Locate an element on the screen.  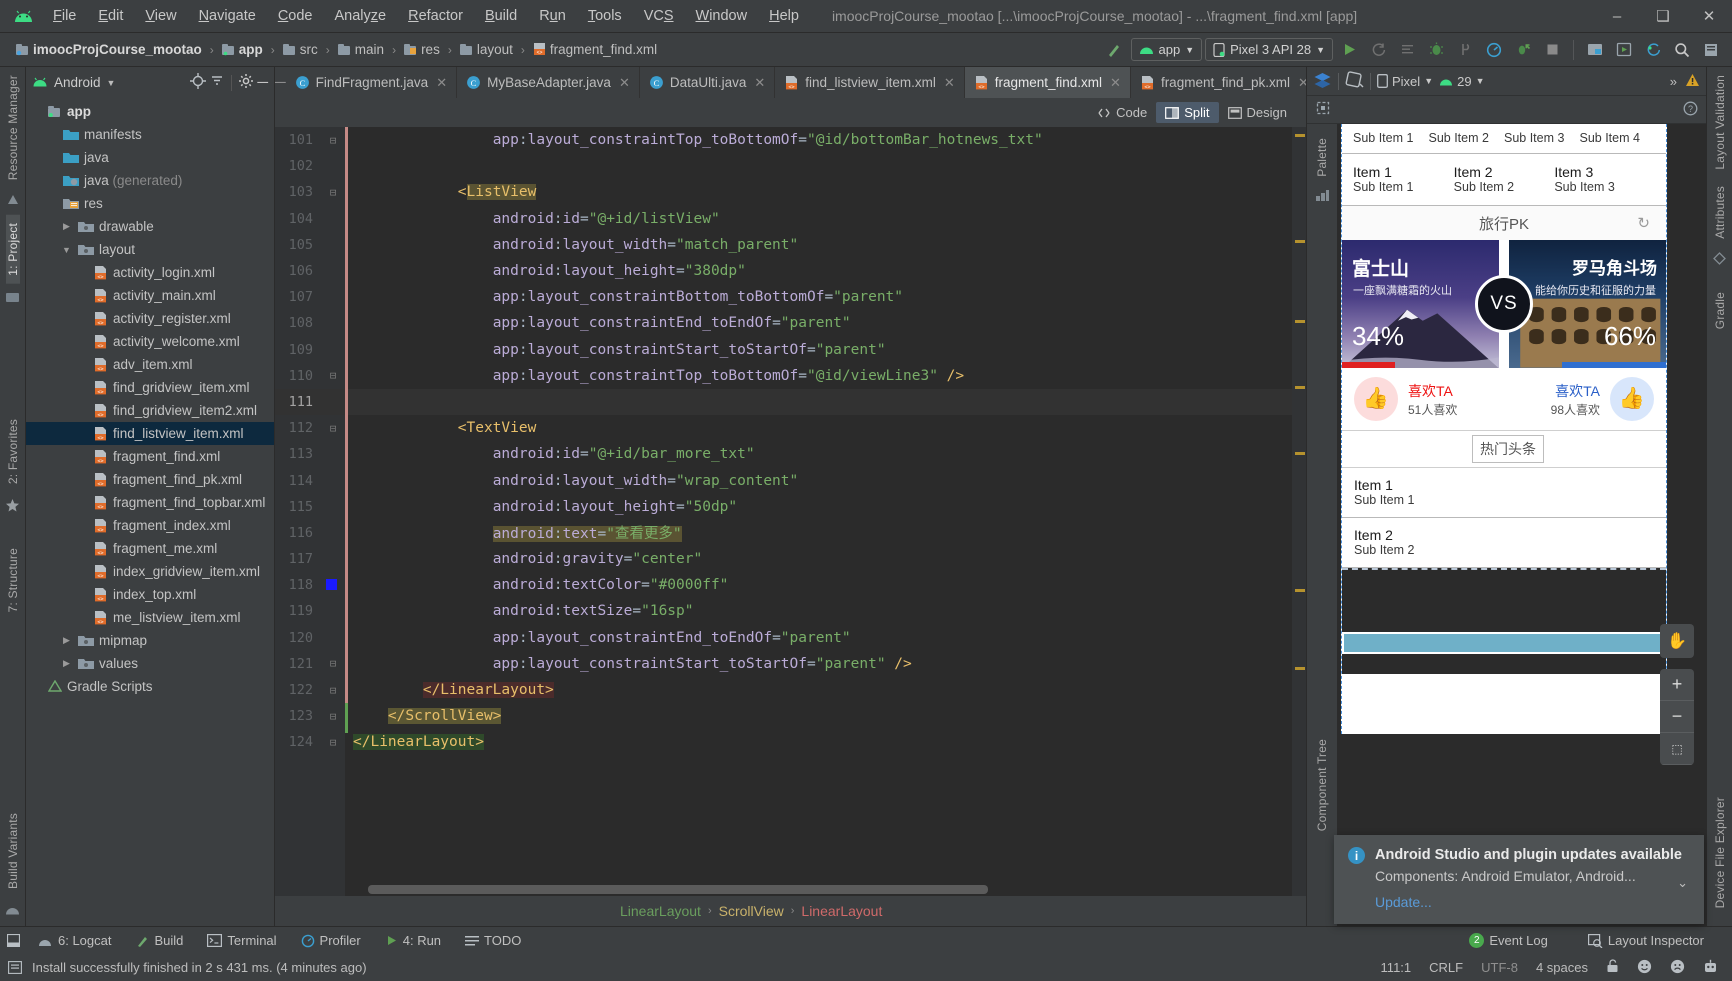
tool-window-logcat: 6: Logcat is located at coordinates (75, 940).